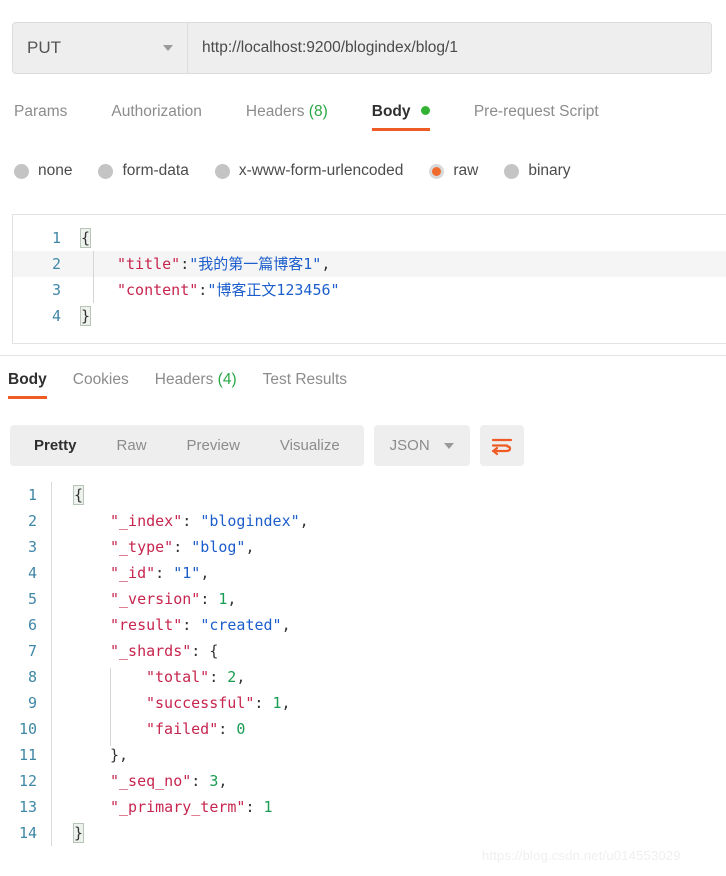 The height and width of the screenshot is (876, 726). I want to click on code-text: "_type": "blog",, so click(153, 547).